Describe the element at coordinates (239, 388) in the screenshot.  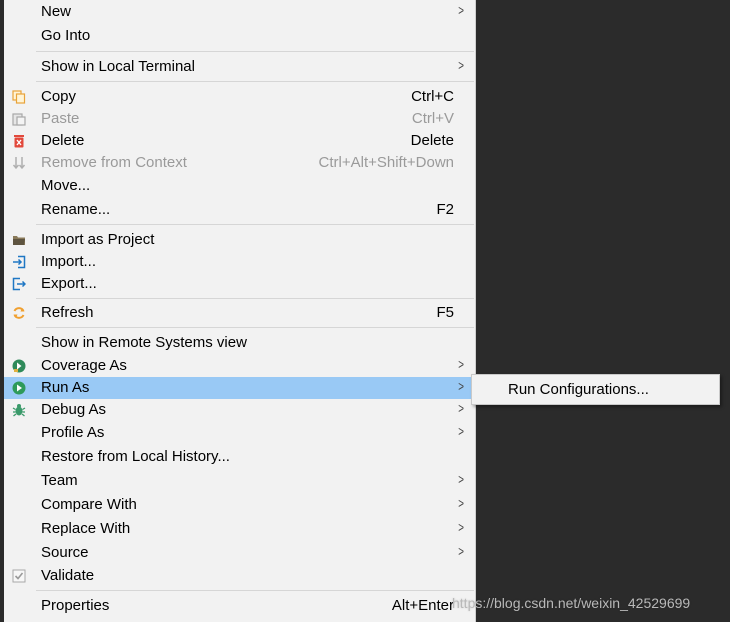
I see `menu-item-run-as: Run As >` at that location.